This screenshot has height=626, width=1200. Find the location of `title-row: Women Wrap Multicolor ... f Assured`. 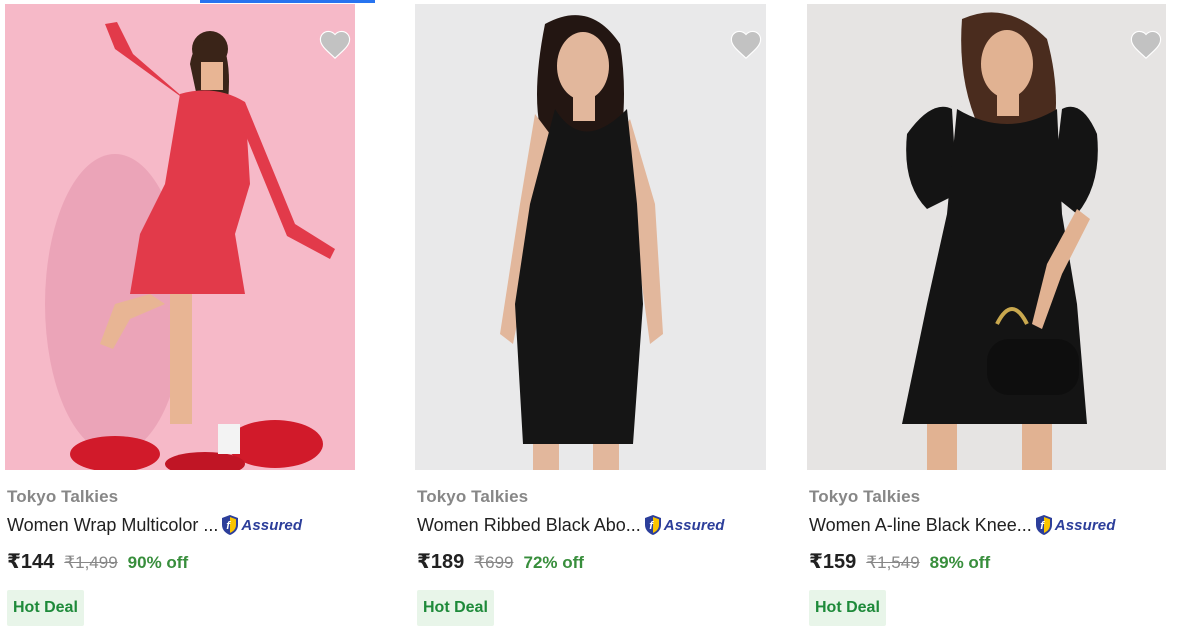

title-row: Women Wrap Multicolor ... f Assured is located at coordinates (181, 525).